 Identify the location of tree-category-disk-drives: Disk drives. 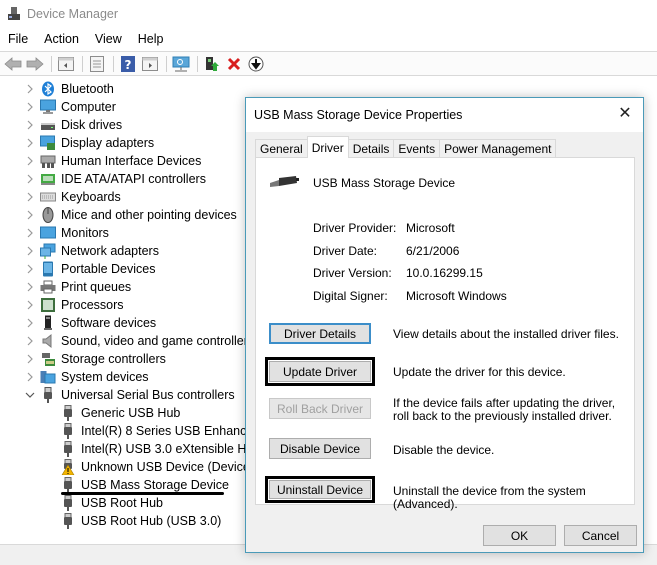
(73, 125).